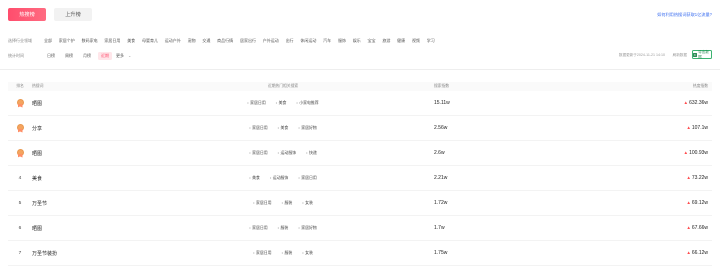  What do you see at coordinates (120, 55) in the screenshot?
I see `time-more-label: 更多` at bounding box center [120, 55].